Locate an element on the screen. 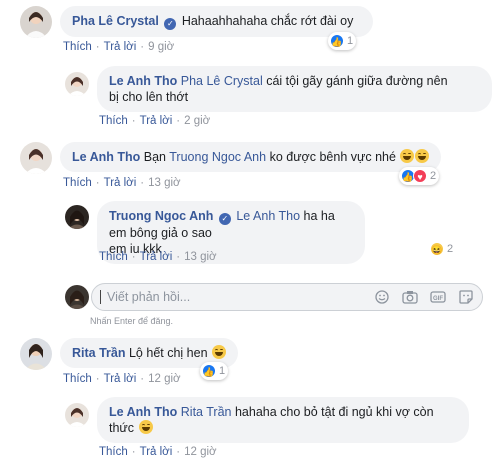 Image resolution: width=500 pixels, height=474 pixels. composer-tools: GIF is located at coordinates (424, 297).